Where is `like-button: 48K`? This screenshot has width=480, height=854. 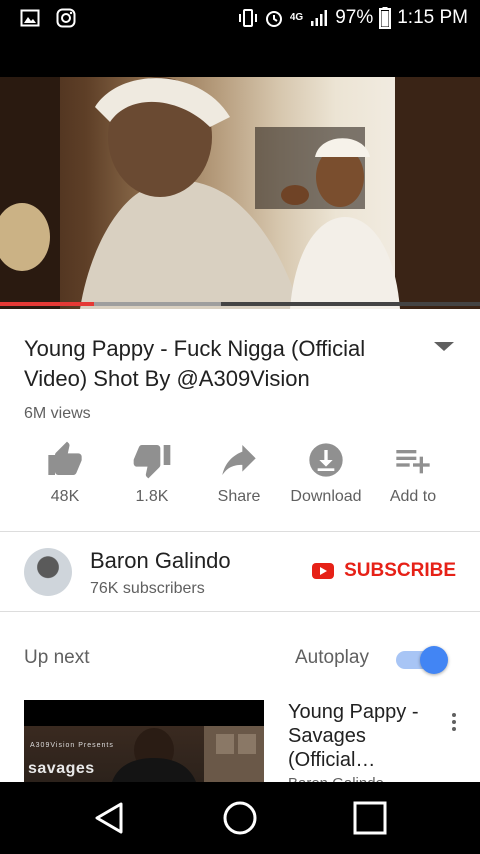
like-button: 48K is located at coordinates (65, 473).